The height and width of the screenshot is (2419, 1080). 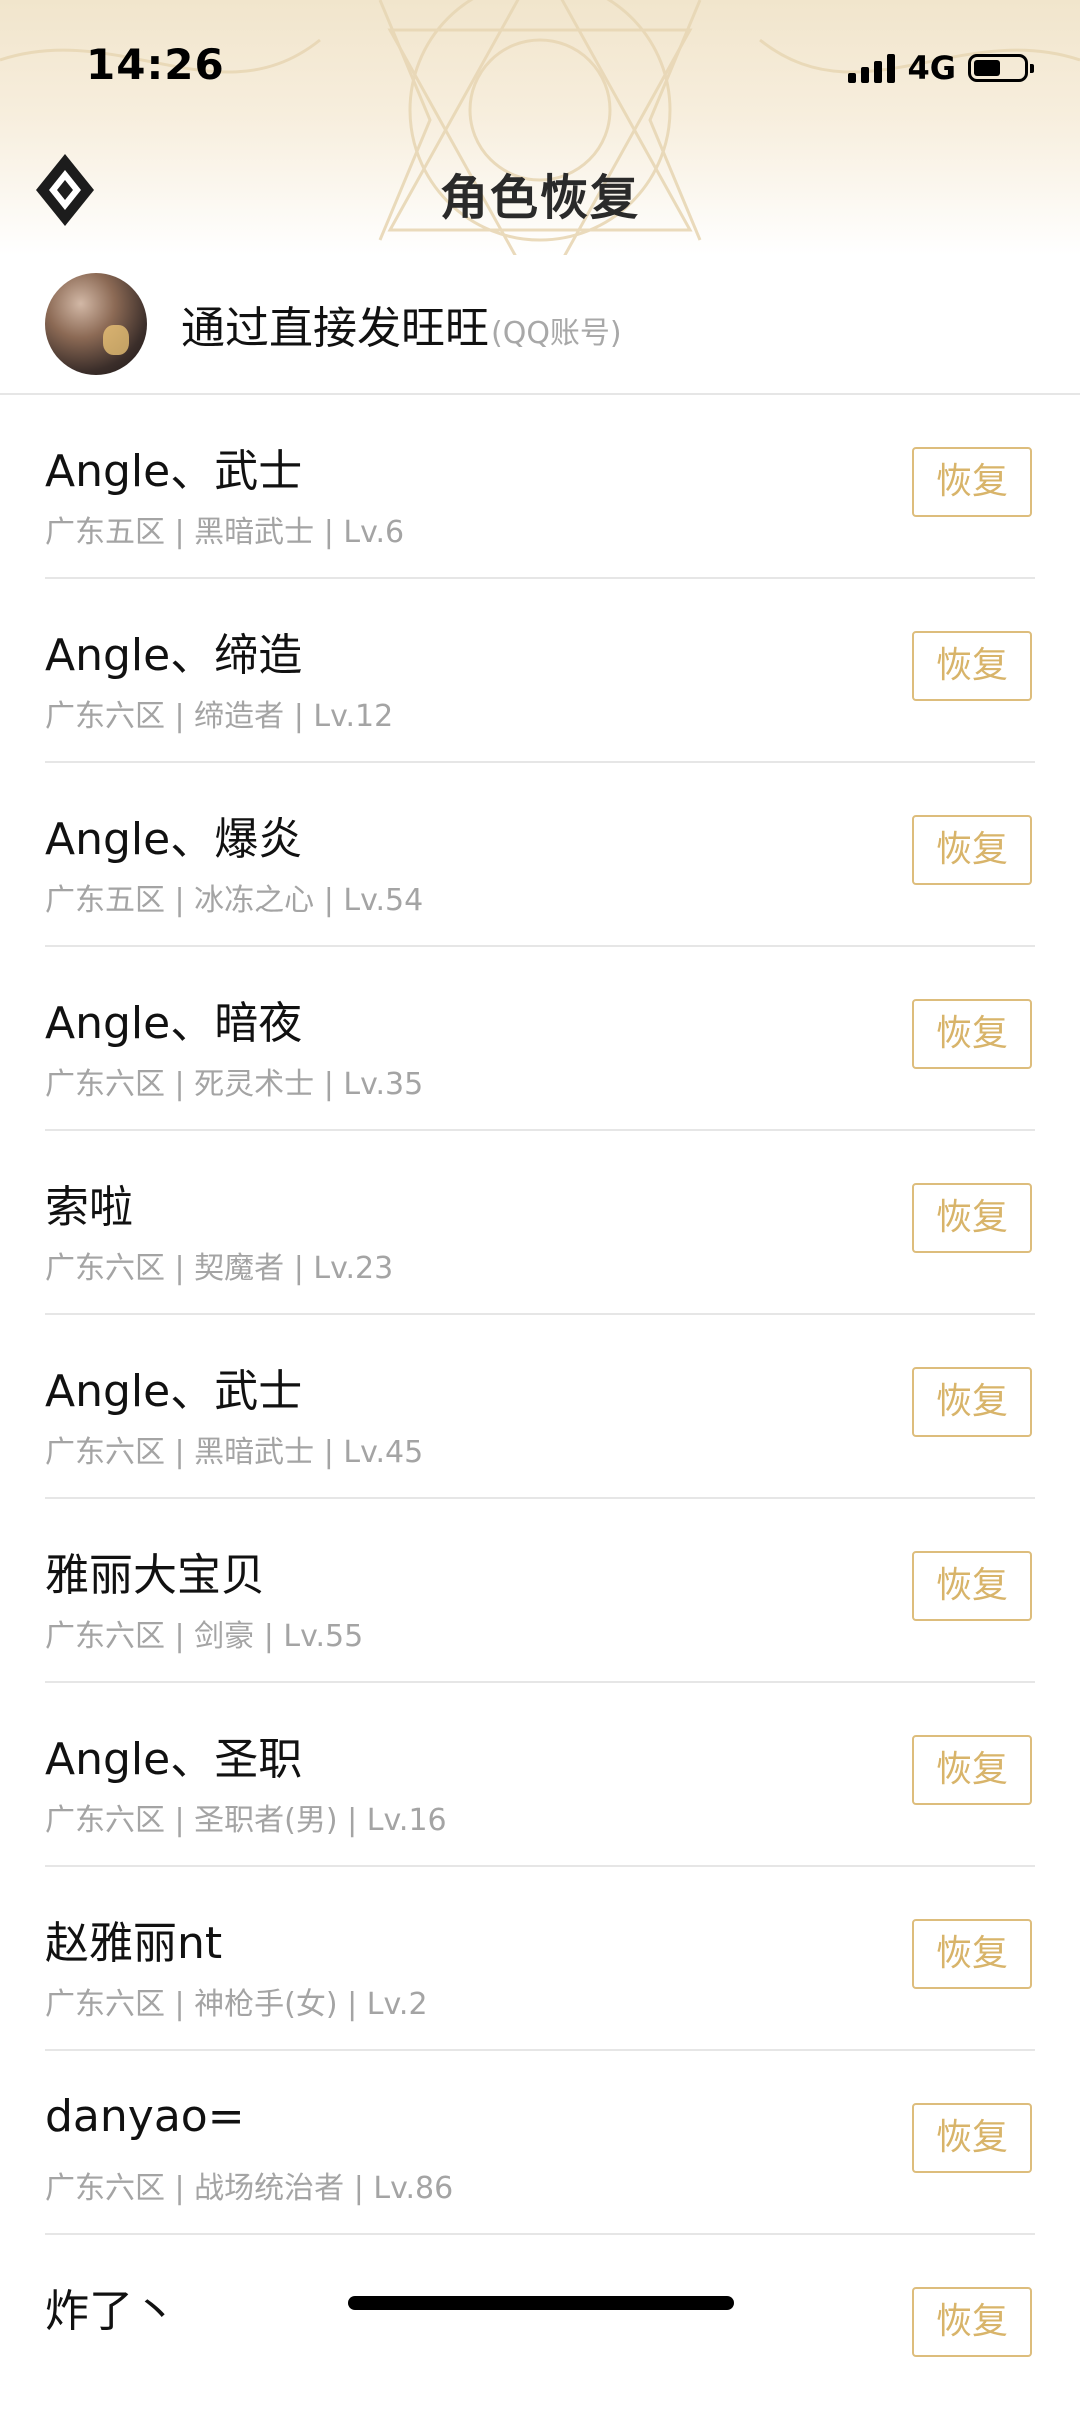 I want to click on account-text: 通过直接发旺旺 (QQ账号), so click(x=401, y=324).